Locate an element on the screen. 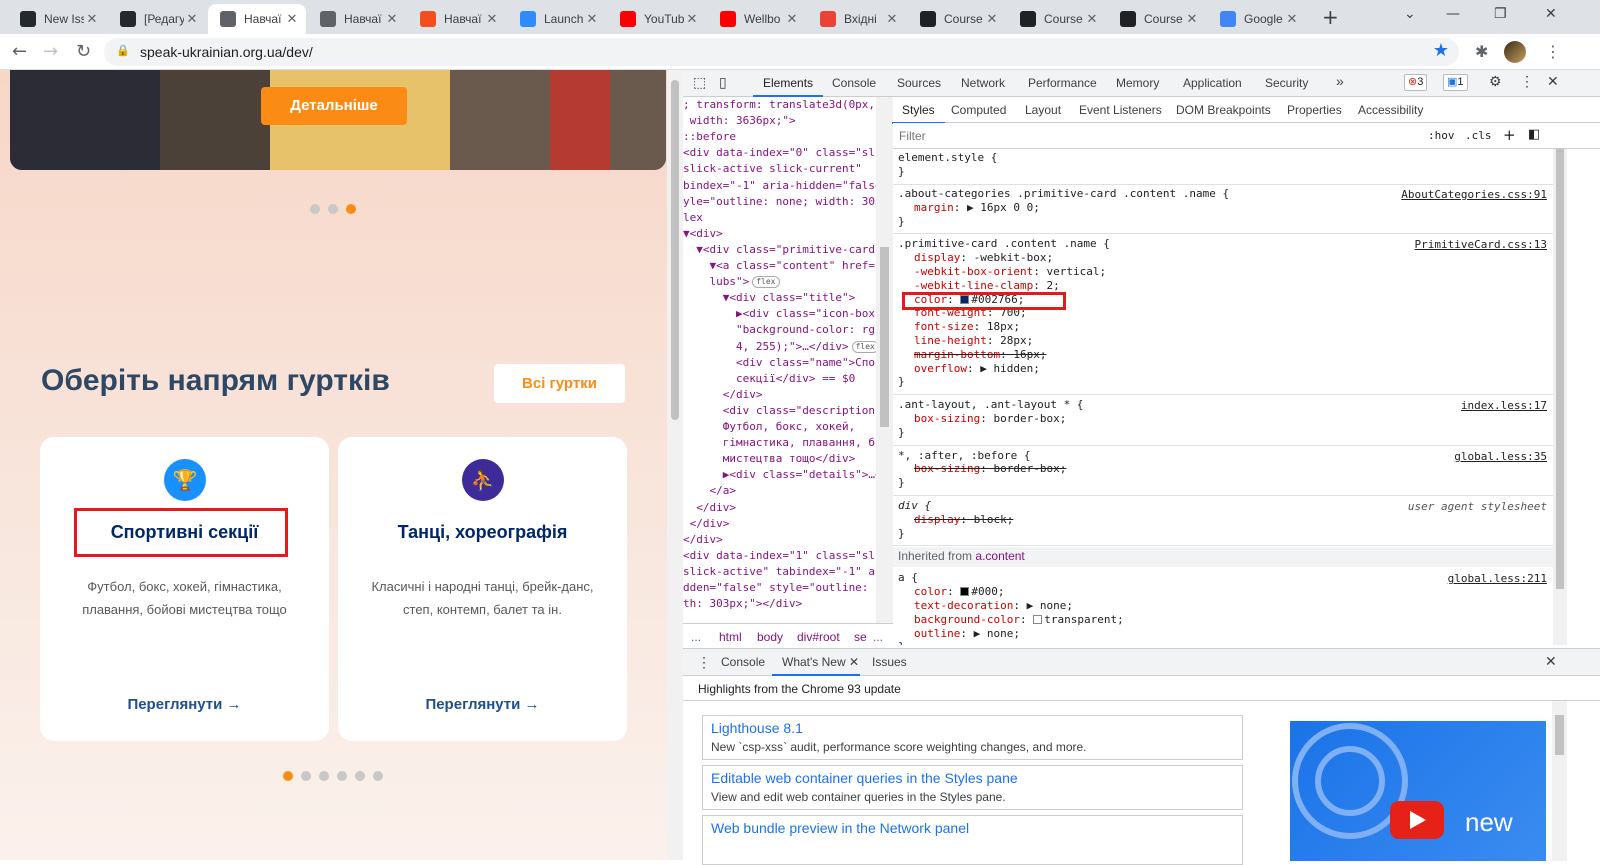 This screenshot has width=1600, height=865. css-prop-value: ▶ hidden; is located at coordinates (1010, 368).